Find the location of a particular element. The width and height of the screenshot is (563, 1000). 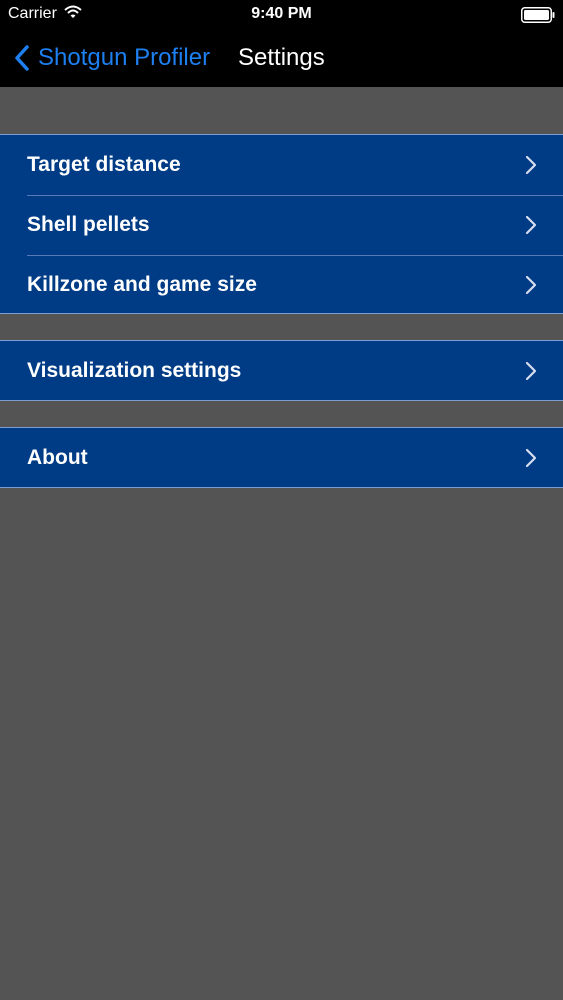

row-label: Target distance is located at coordinates (104, 164).